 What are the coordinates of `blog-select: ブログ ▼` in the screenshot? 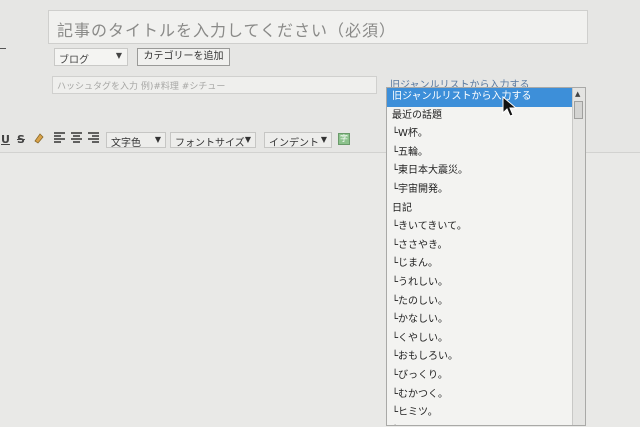 It's located at (91, 57).